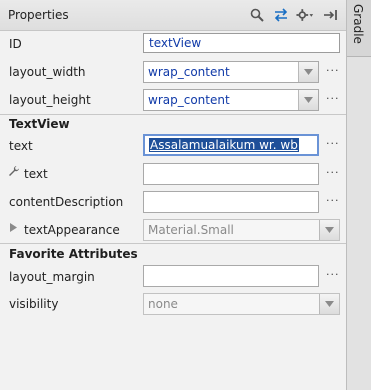 Image resolution: width=371 pixels, height=390 pixels. I want to click on id-label: ID, so click(15, 44).